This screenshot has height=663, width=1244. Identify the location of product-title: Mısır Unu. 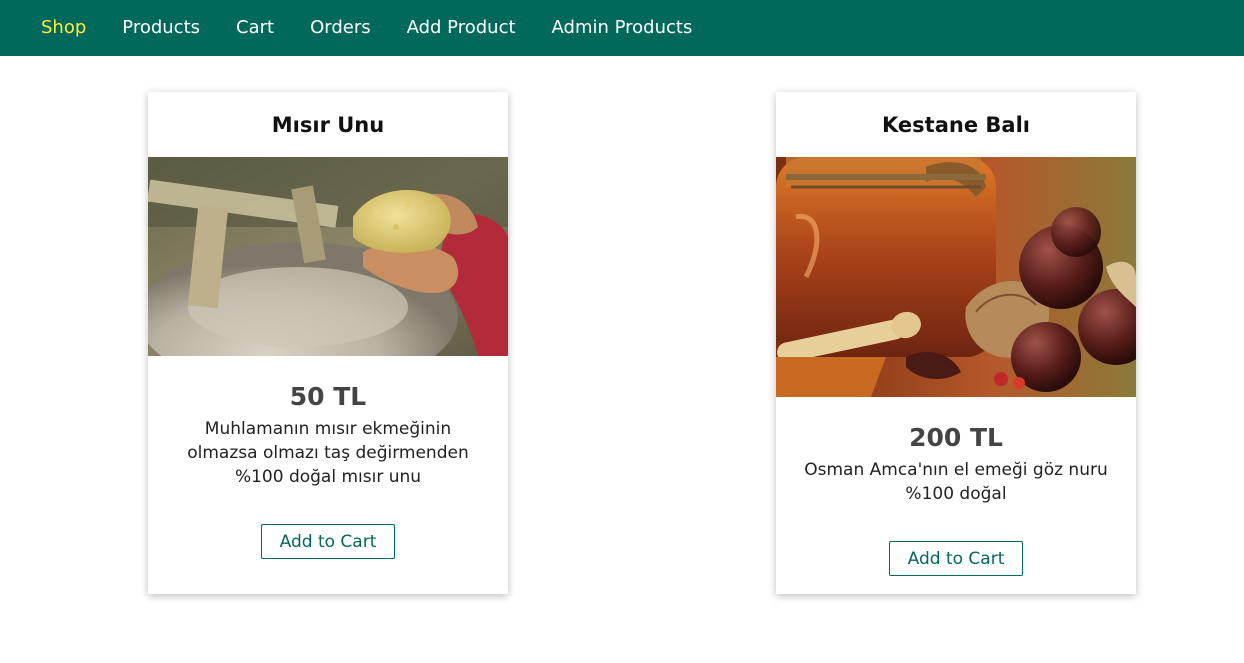
(328, 124).